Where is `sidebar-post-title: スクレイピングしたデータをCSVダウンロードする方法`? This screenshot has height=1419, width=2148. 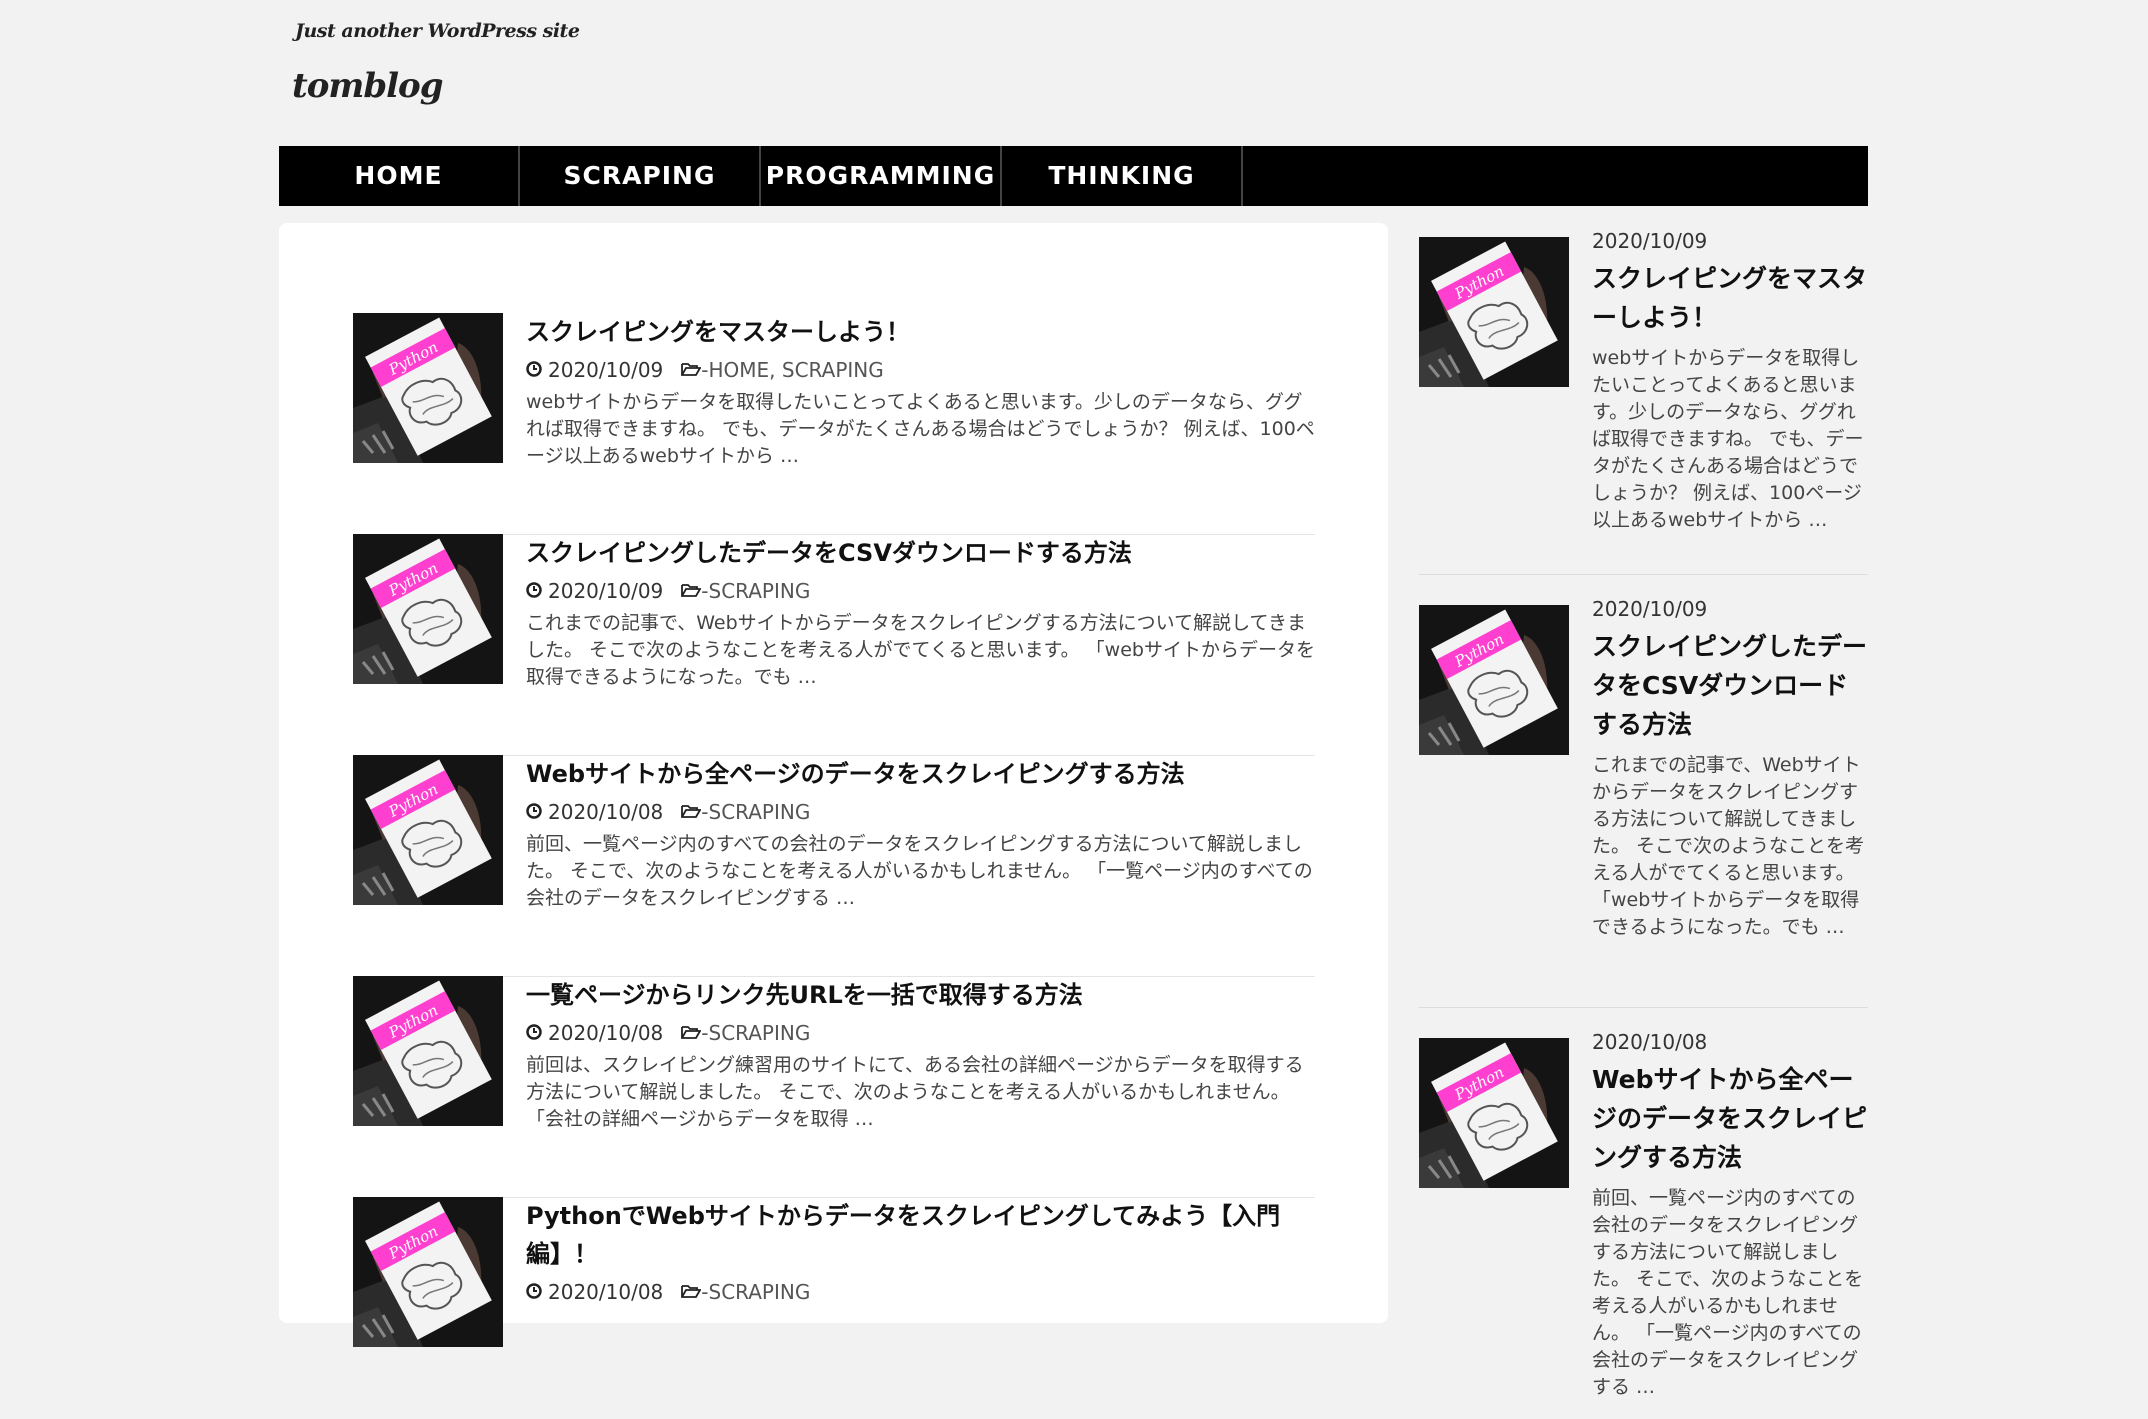
sidebar-post-title: スクレイピングしたデータをCSVダウンロードする方法 is located at coordinates (1730, 685).